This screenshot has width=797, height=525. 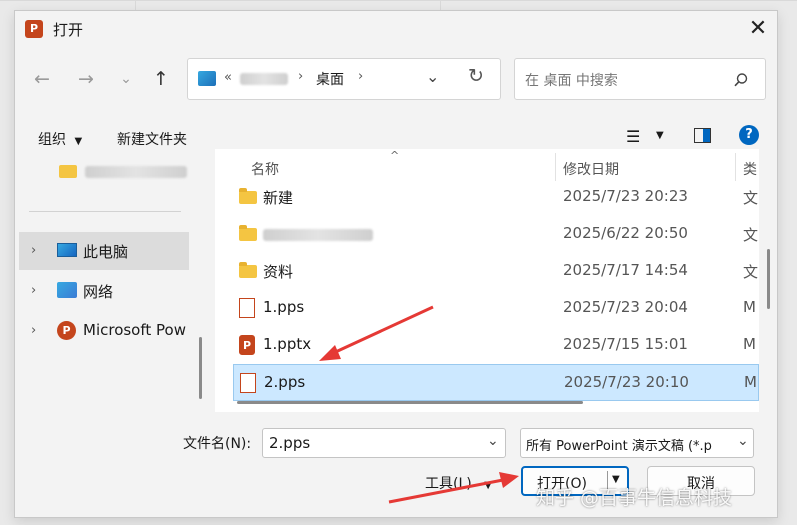 I want to click on search-box: 在 桌面 中搜索, so click(x=640, y=79).